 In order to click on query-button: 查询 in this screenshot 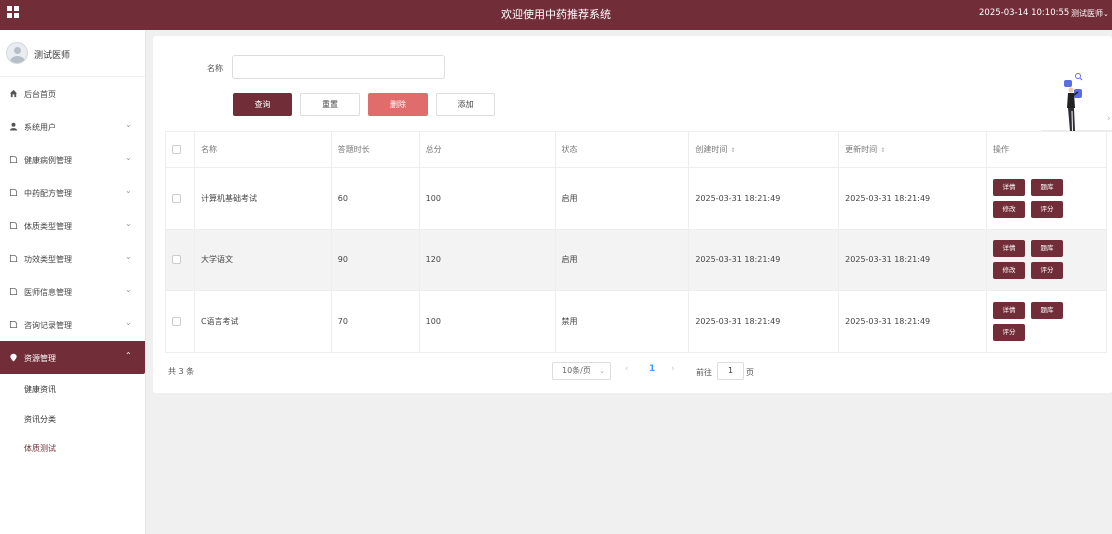, I will do `click(262, 104)`.